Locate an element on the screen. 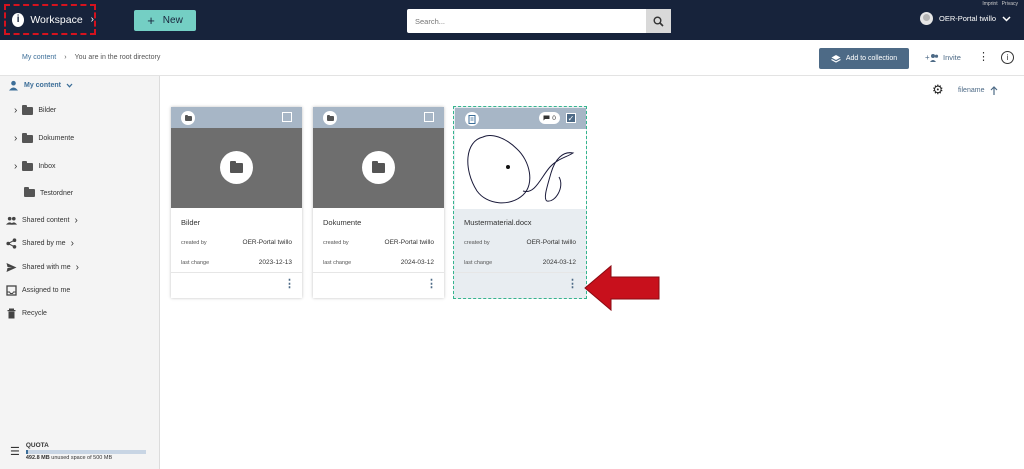 This screenshot has width=1024, height=469. add-to-collection-button: Add to collection is located at coordinates (864, 58).